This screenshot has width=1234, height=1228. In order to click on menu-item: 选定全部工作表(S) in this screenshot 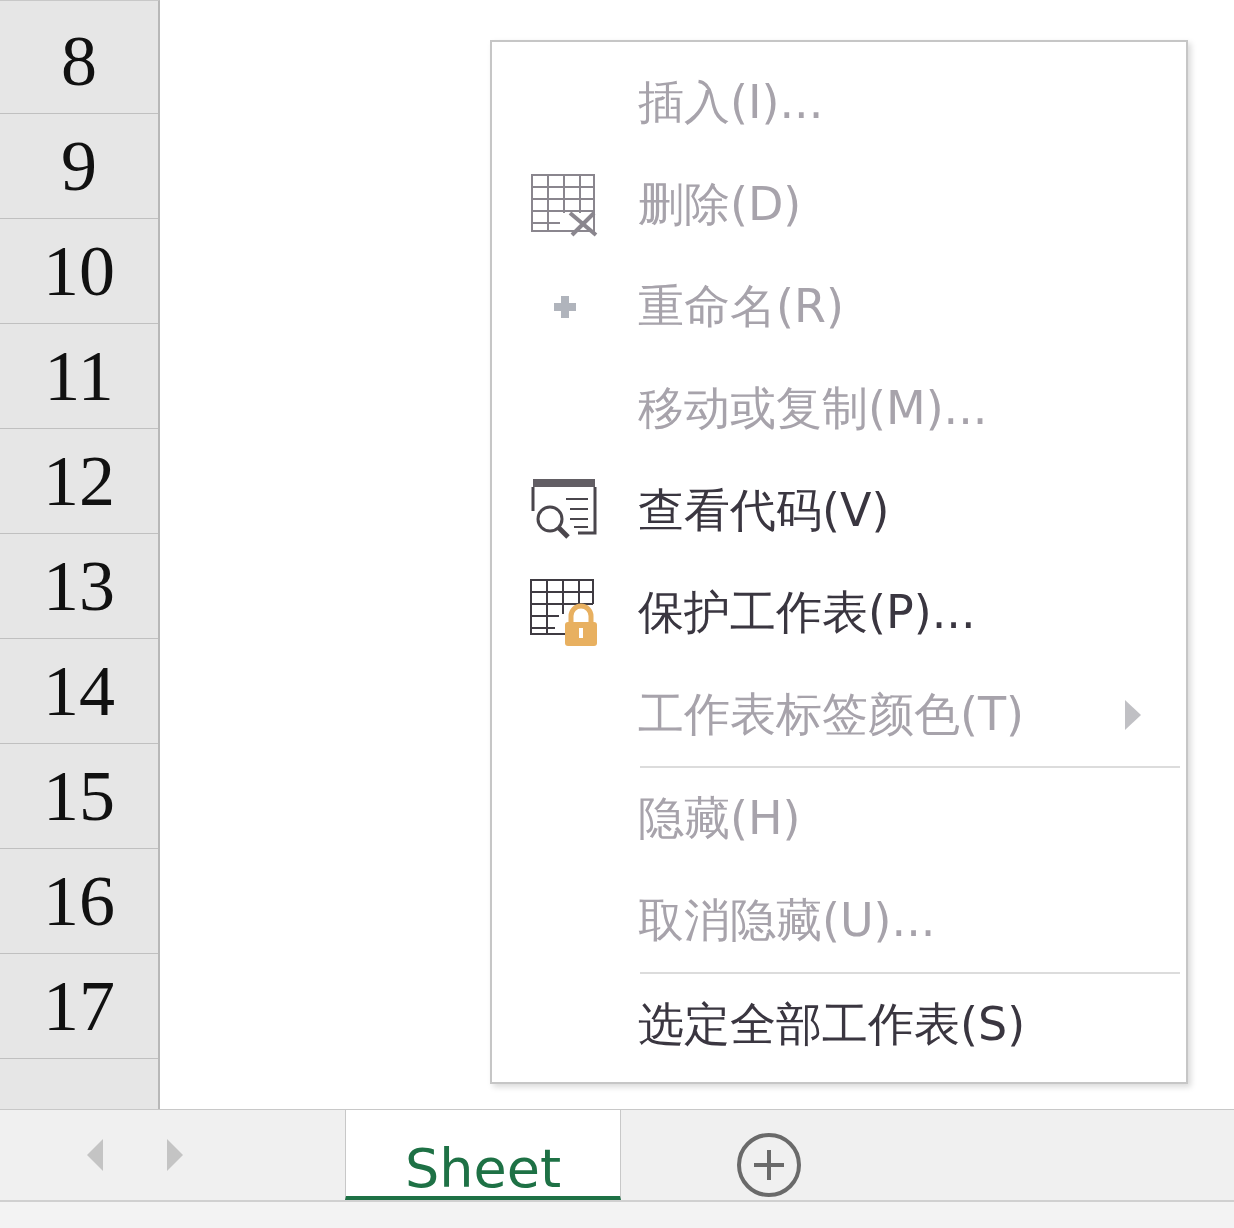, I will do `click(839, 1025)`.